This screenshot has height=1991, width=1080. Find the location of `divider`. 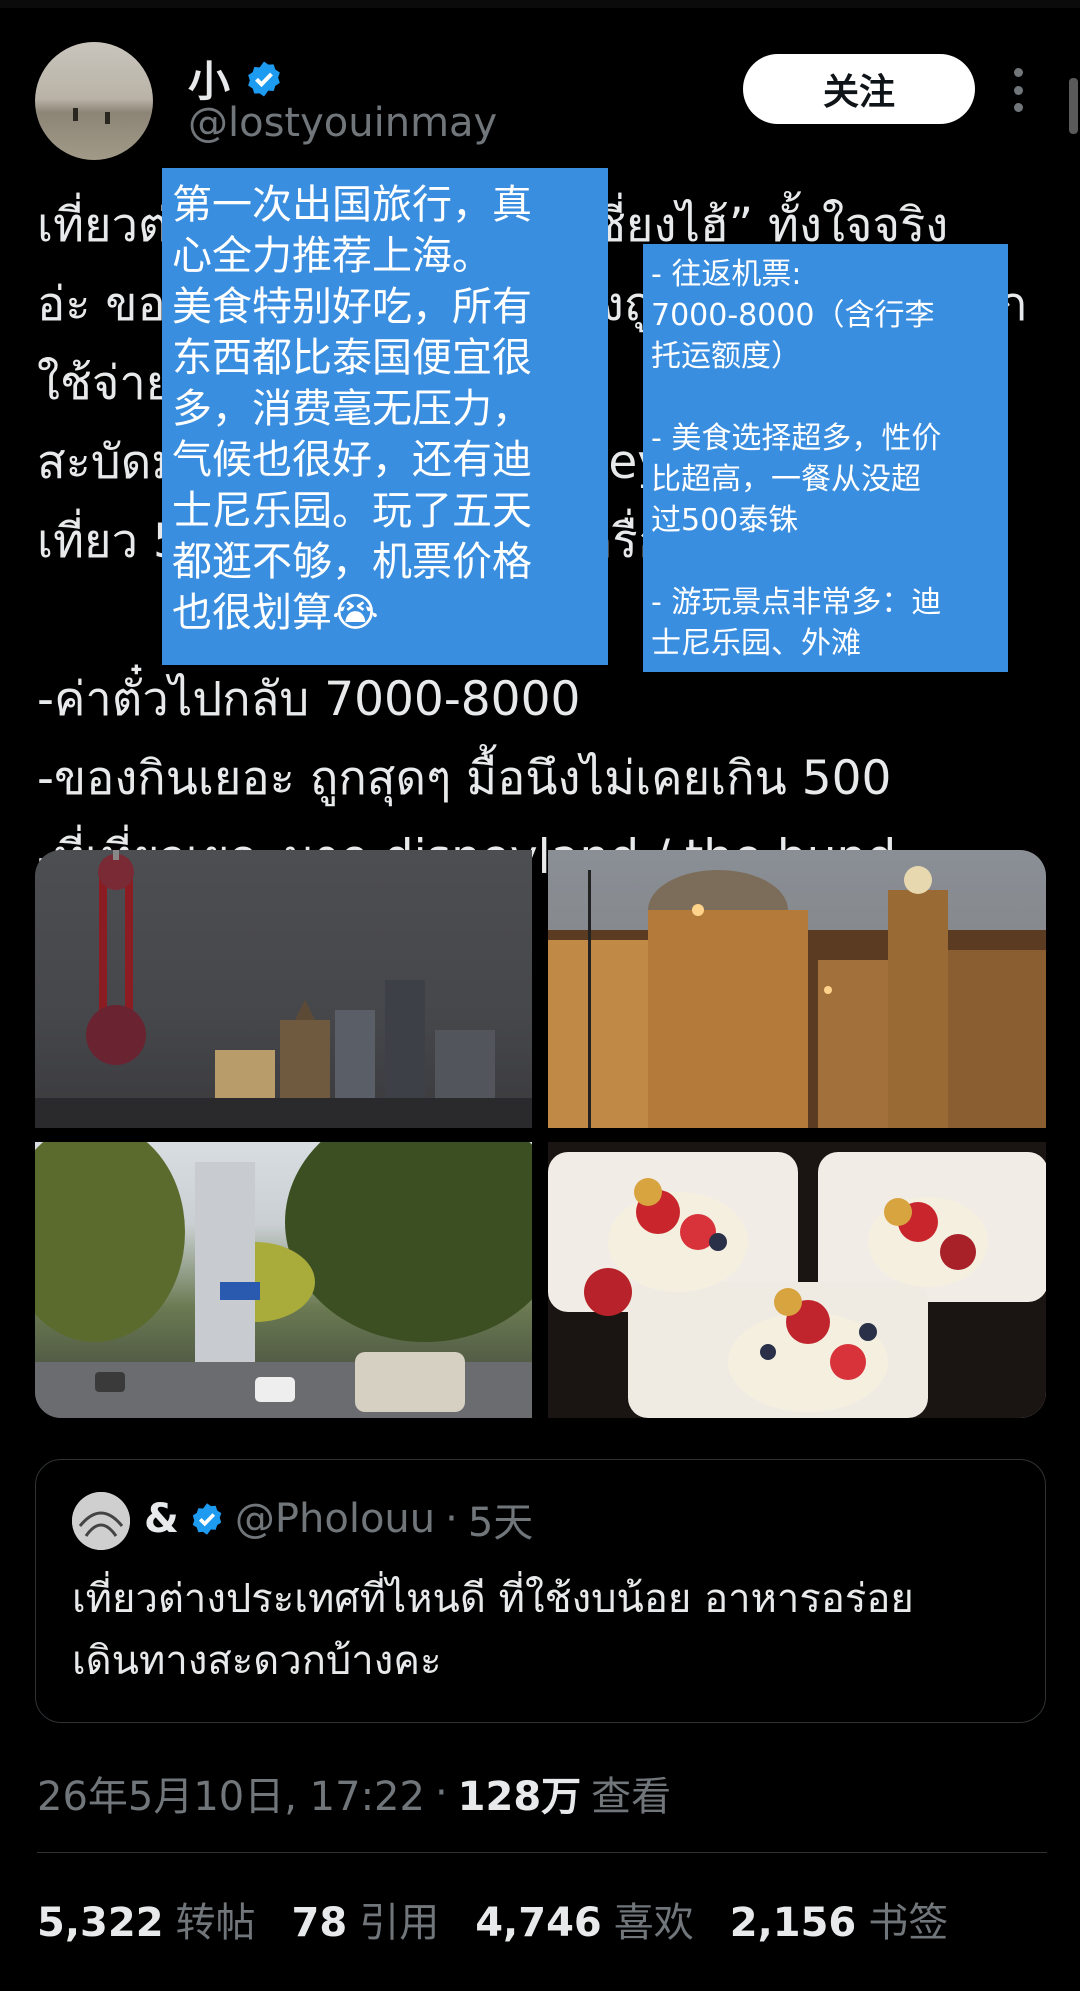

divider is located at coordinates (542, 1852).